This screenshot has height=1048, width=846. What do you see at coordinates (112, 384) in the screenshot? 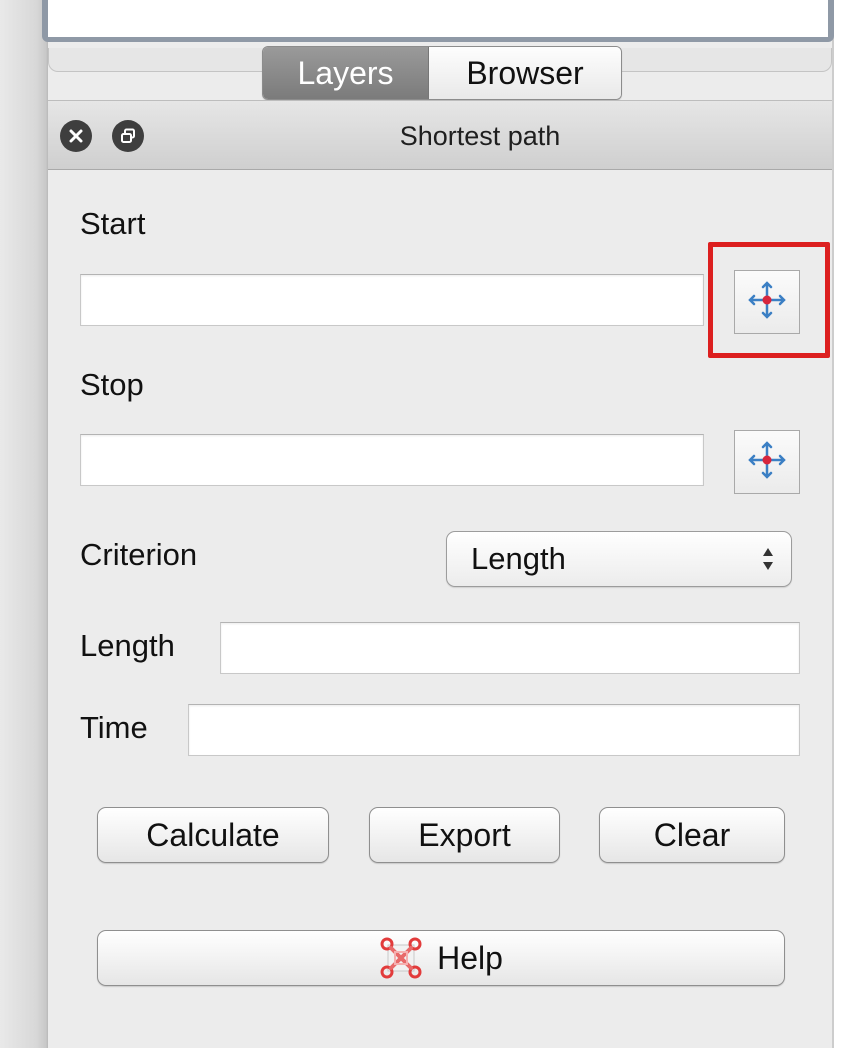
I see `stop-label: Stop` at bounding box center [112, 384].